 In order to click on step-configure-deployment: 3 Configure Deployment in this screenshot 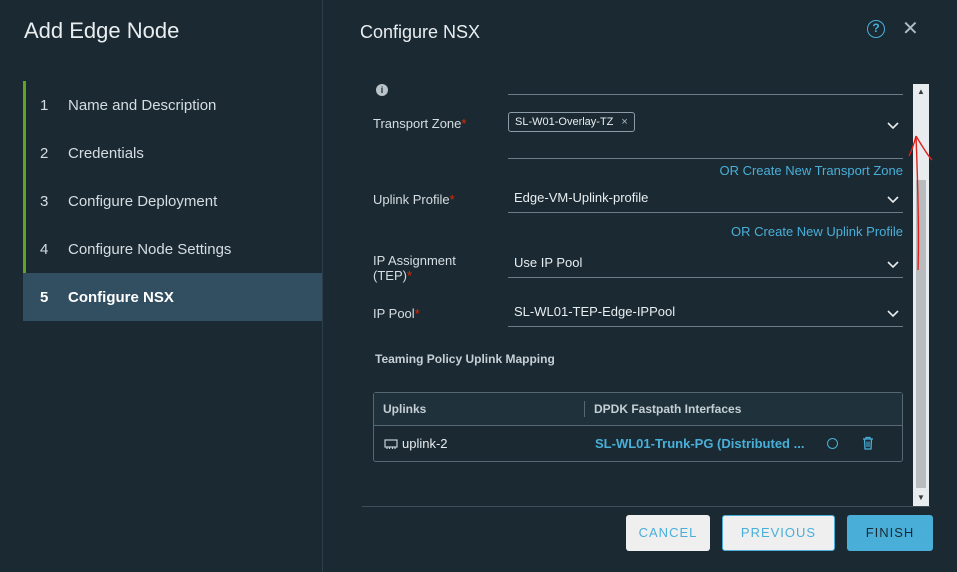, I will do `click(172, 201)`.